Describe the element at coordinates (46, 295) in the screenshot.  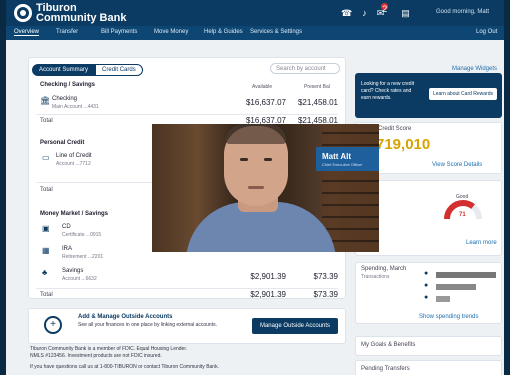
I see `mm-total-label: Total` at that location.